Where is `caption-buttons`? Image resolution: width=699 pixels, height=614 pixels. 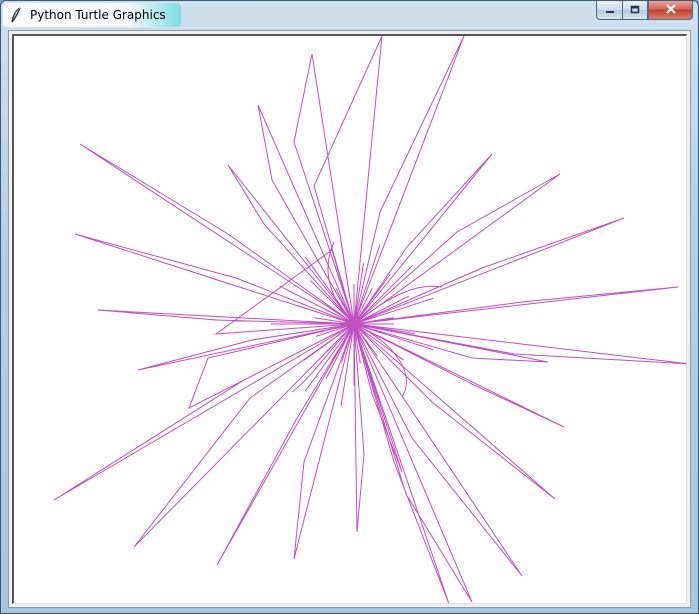
caption-buttons is located at coordinates (644, 11).